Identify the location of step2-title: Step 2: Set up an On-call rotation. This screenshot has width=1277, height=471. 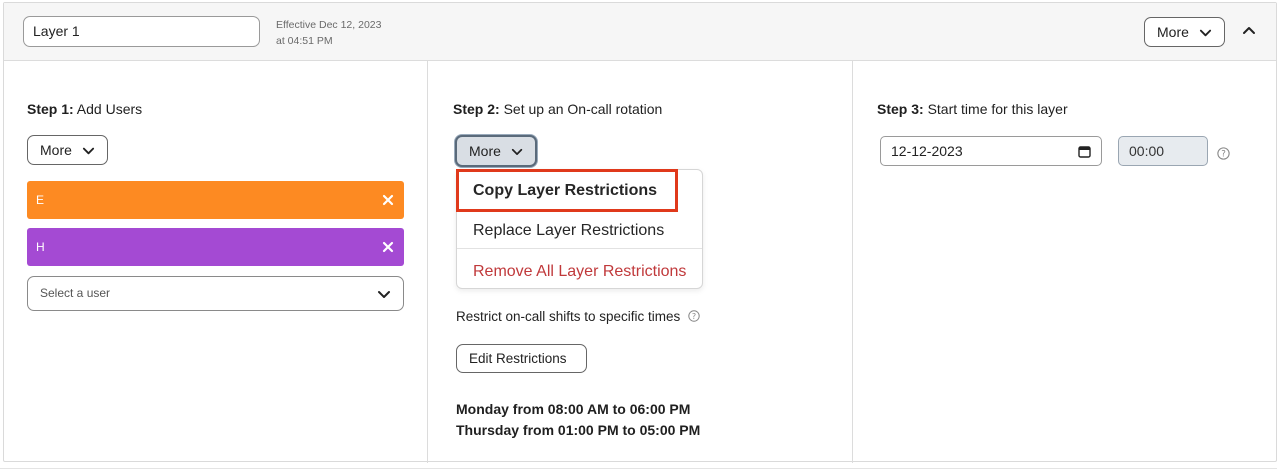
(558, 109).